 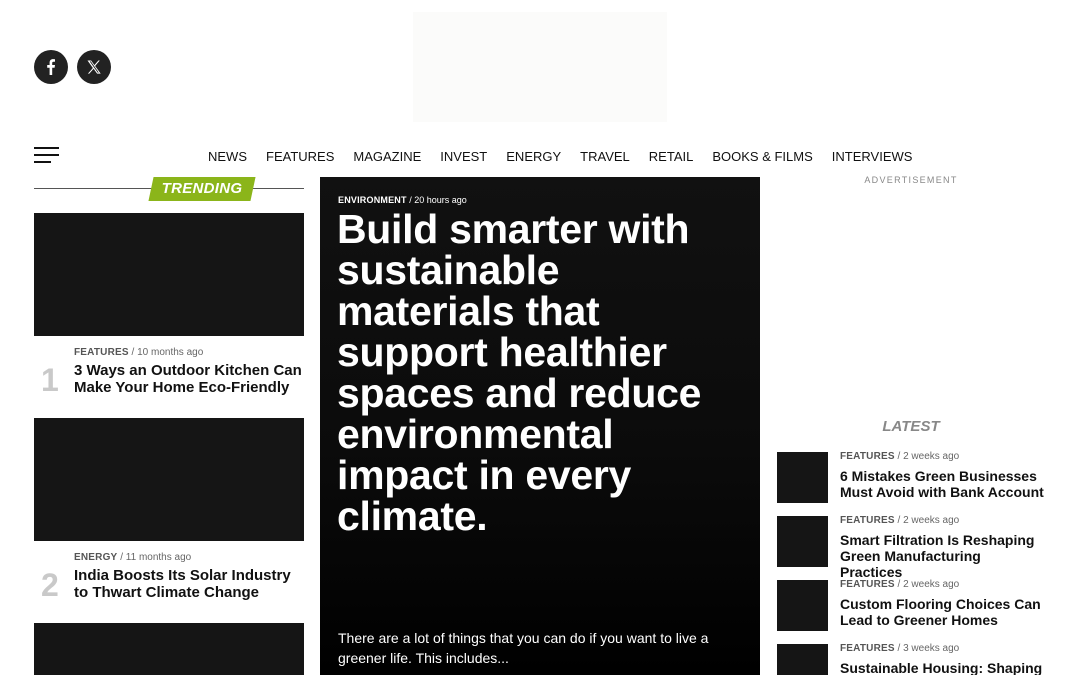 I want to click on trending-meta: ENERGY / 11 months ago, so click(x=132, y=557).